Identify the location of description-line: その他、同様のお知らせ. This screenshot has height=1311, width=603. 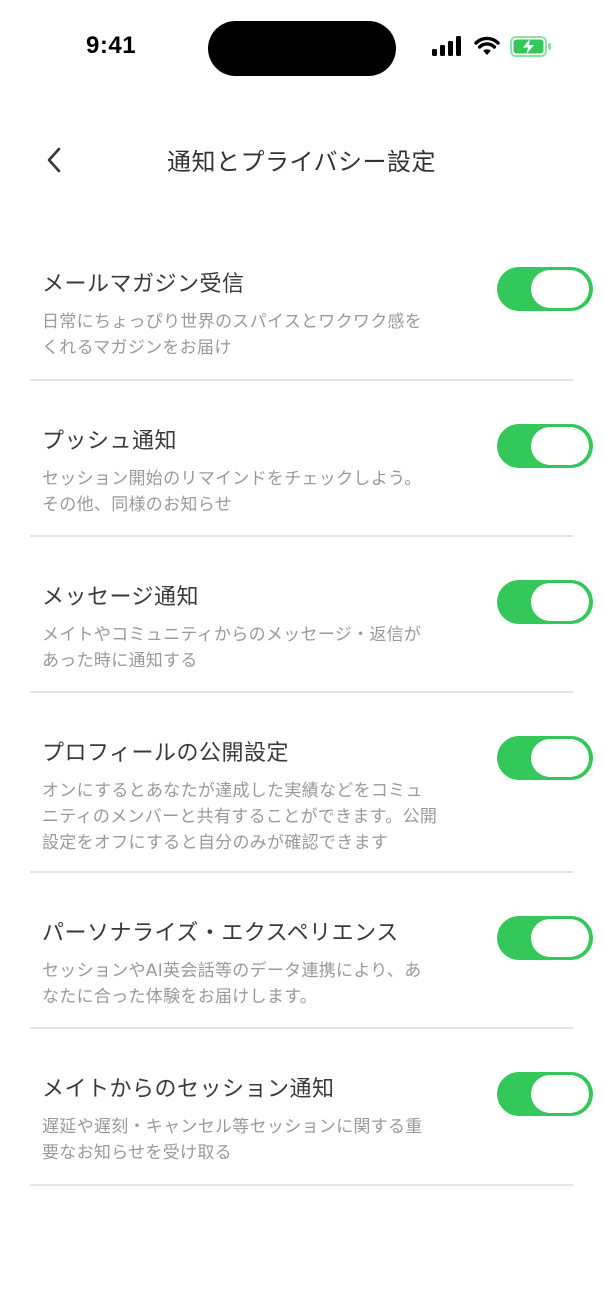
(137, 505).